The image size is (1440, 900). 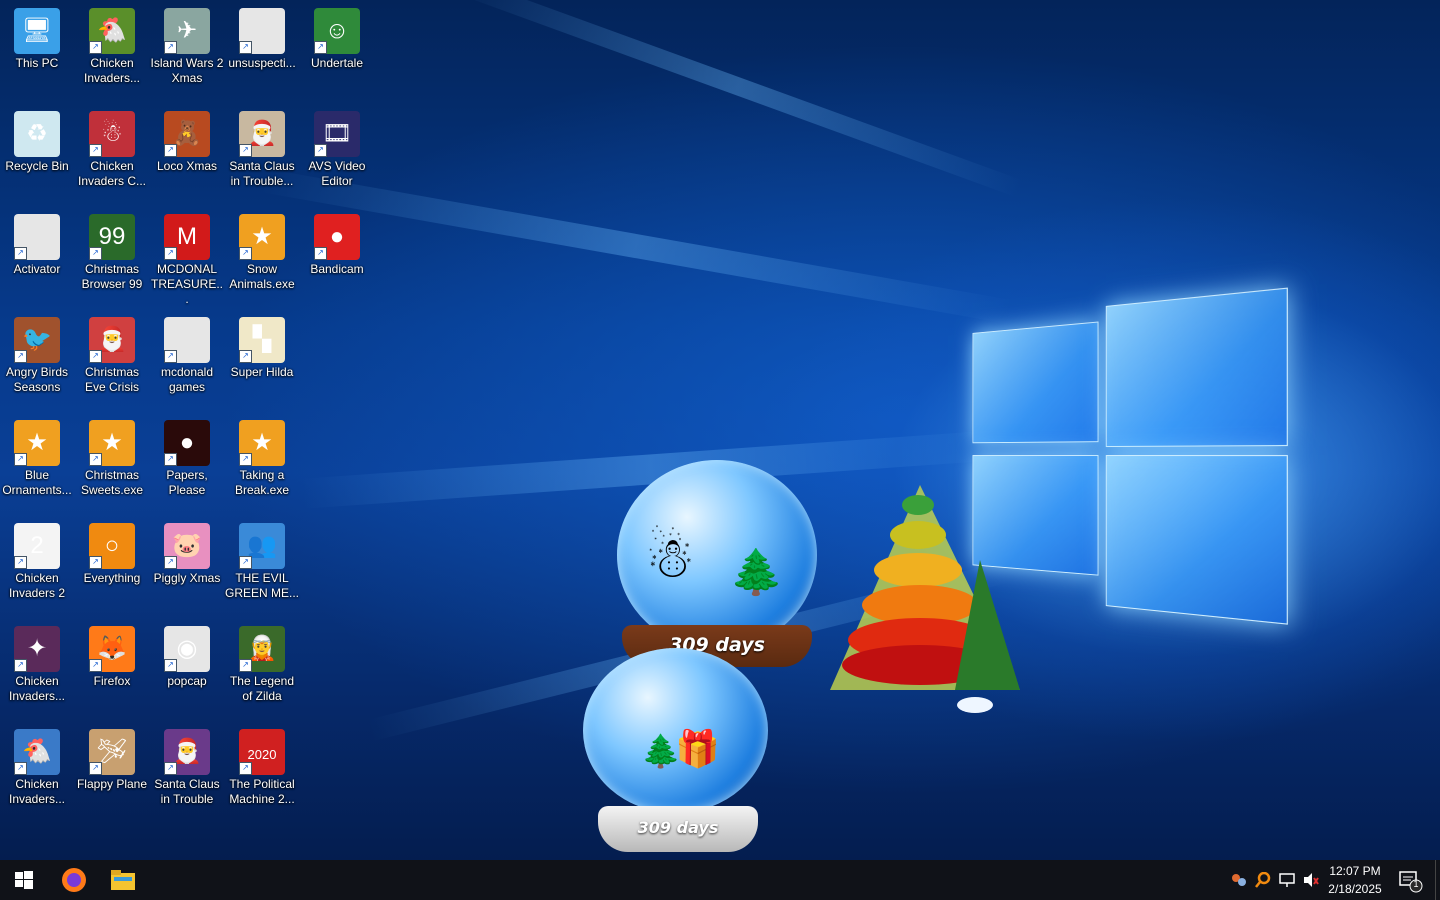 I want to click on desktop-icon: ↗ Activator, so click(x=37, y=241).